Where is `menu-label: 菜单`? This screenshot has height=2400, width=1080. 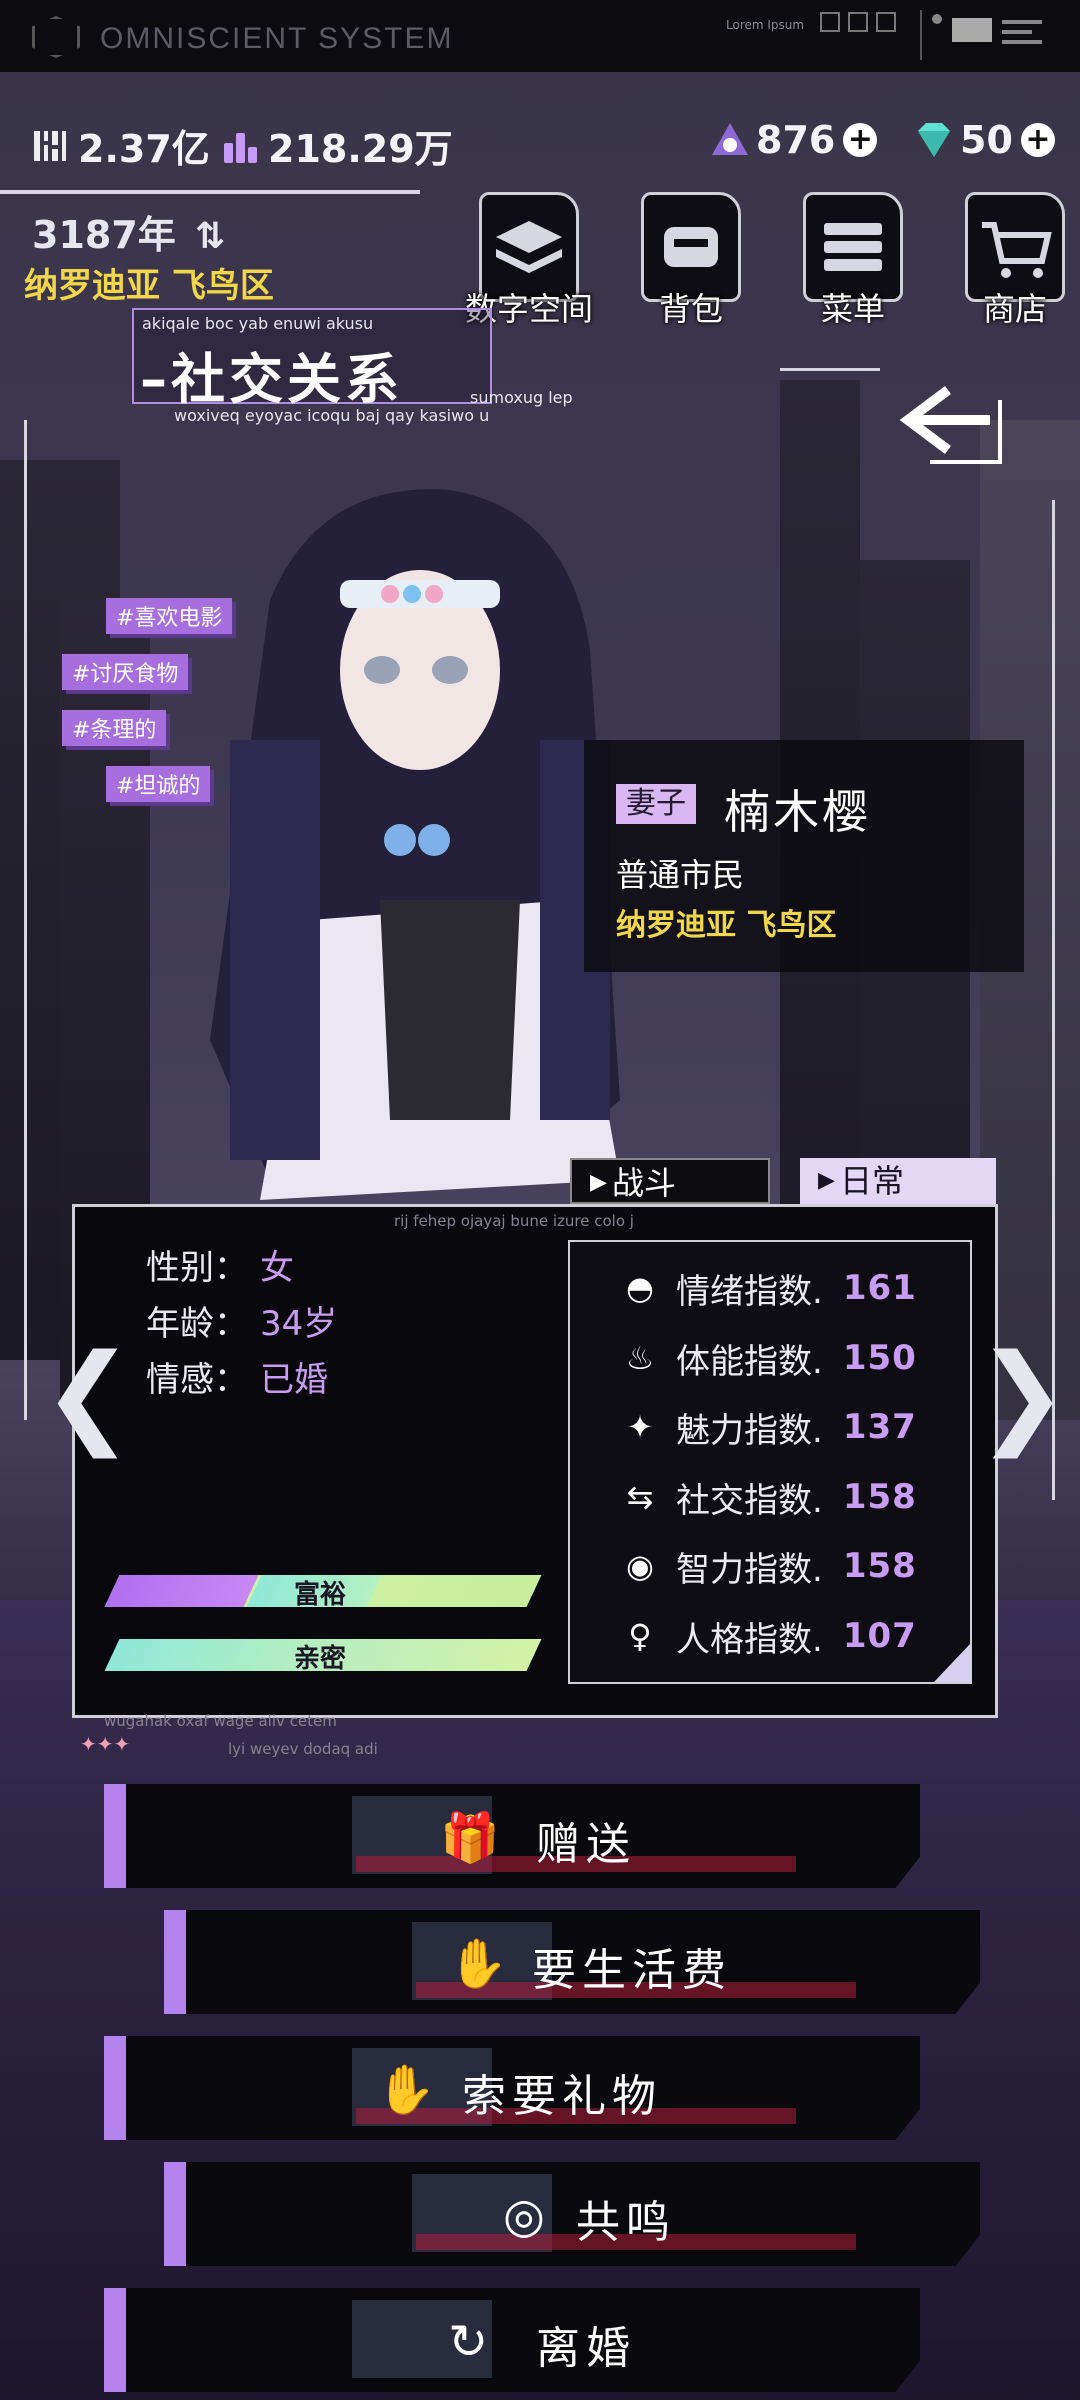
menu-label: 菜单 is located at coordinates (852, 309).